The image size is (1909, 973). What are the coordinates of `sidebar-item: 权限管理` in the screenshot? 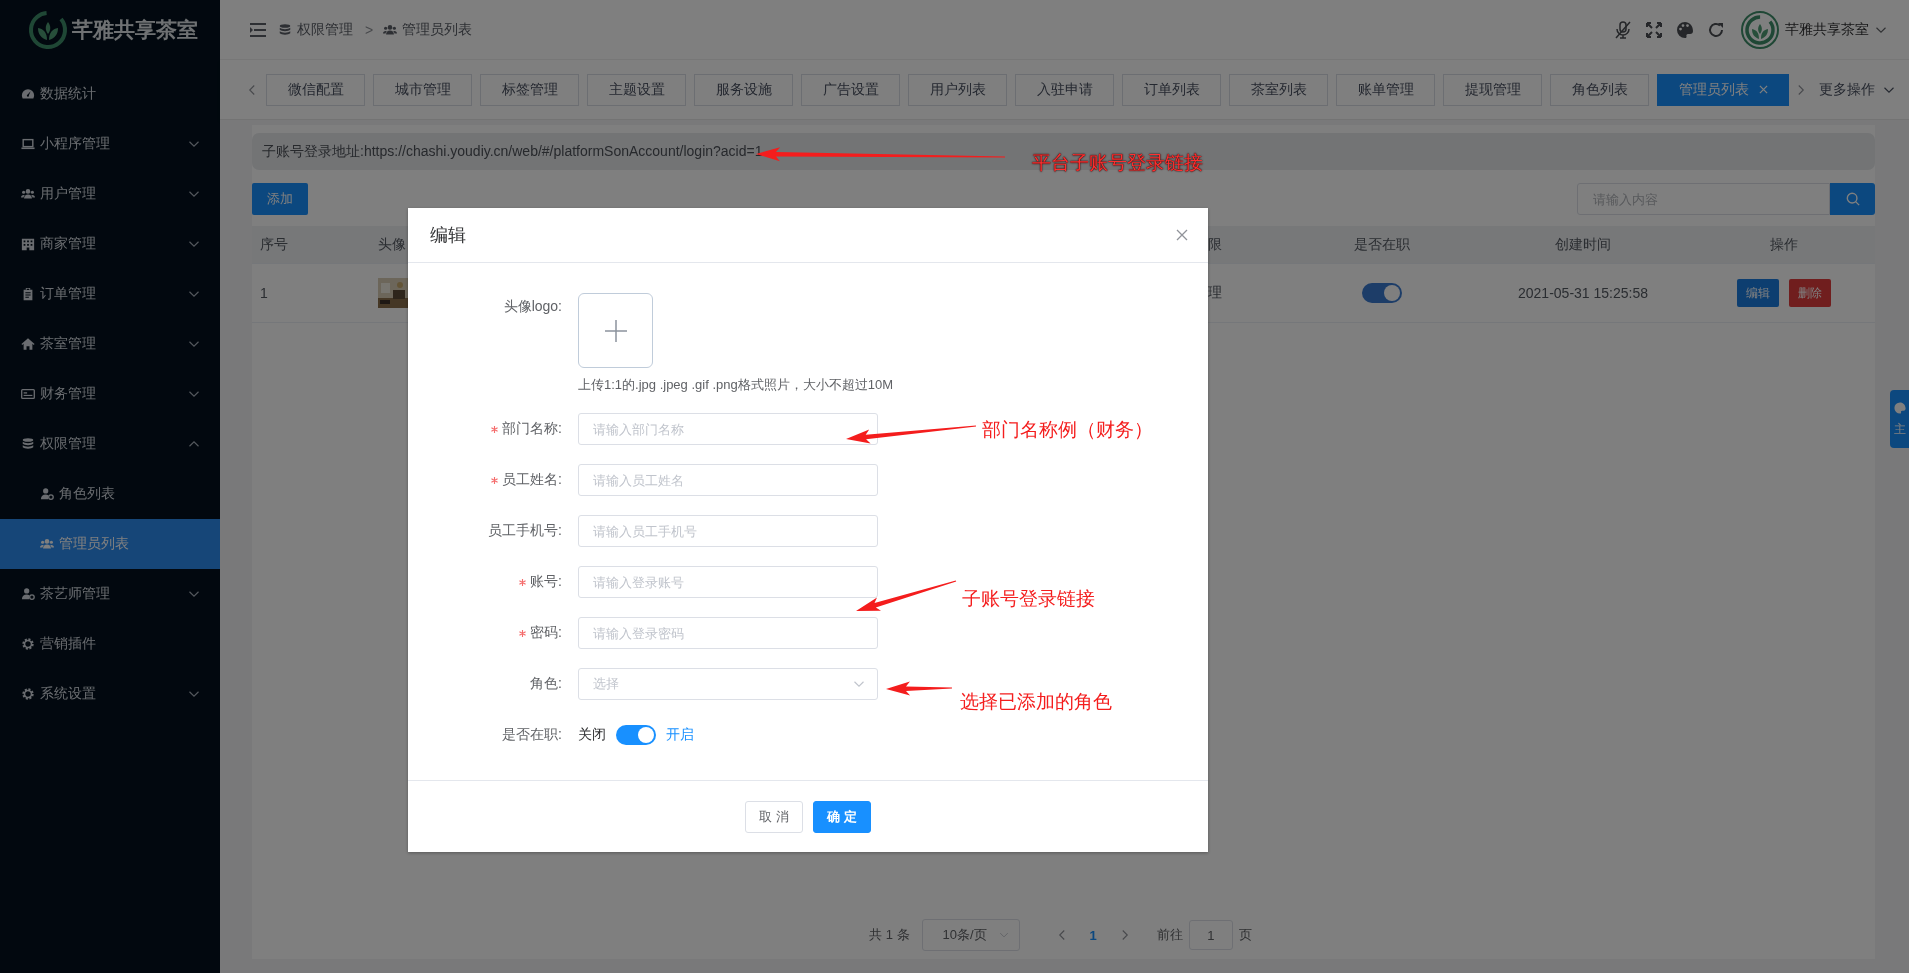 It's located at (110, 444).